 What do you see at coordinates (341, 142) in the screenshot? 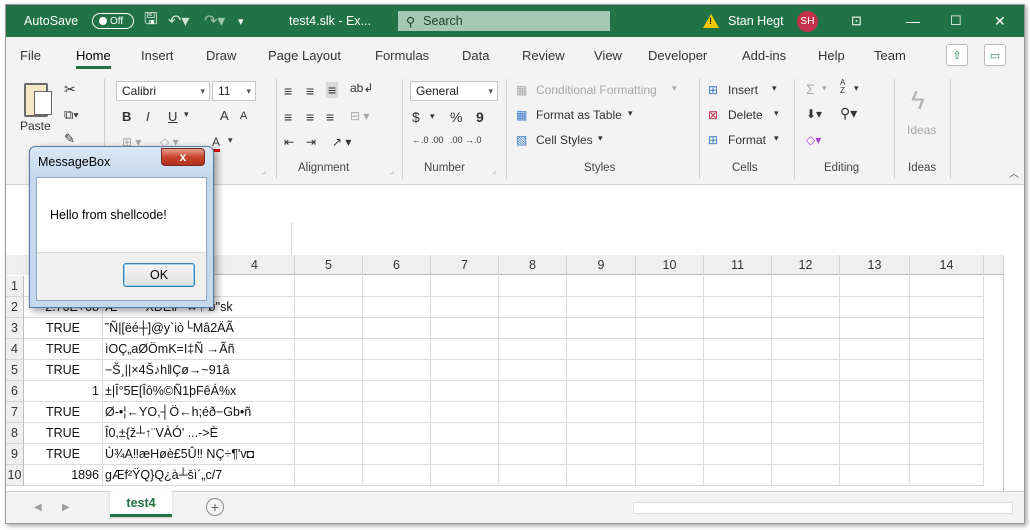
I see `orientation-icon: ↗ ▾` at bounding box center [341, 142].